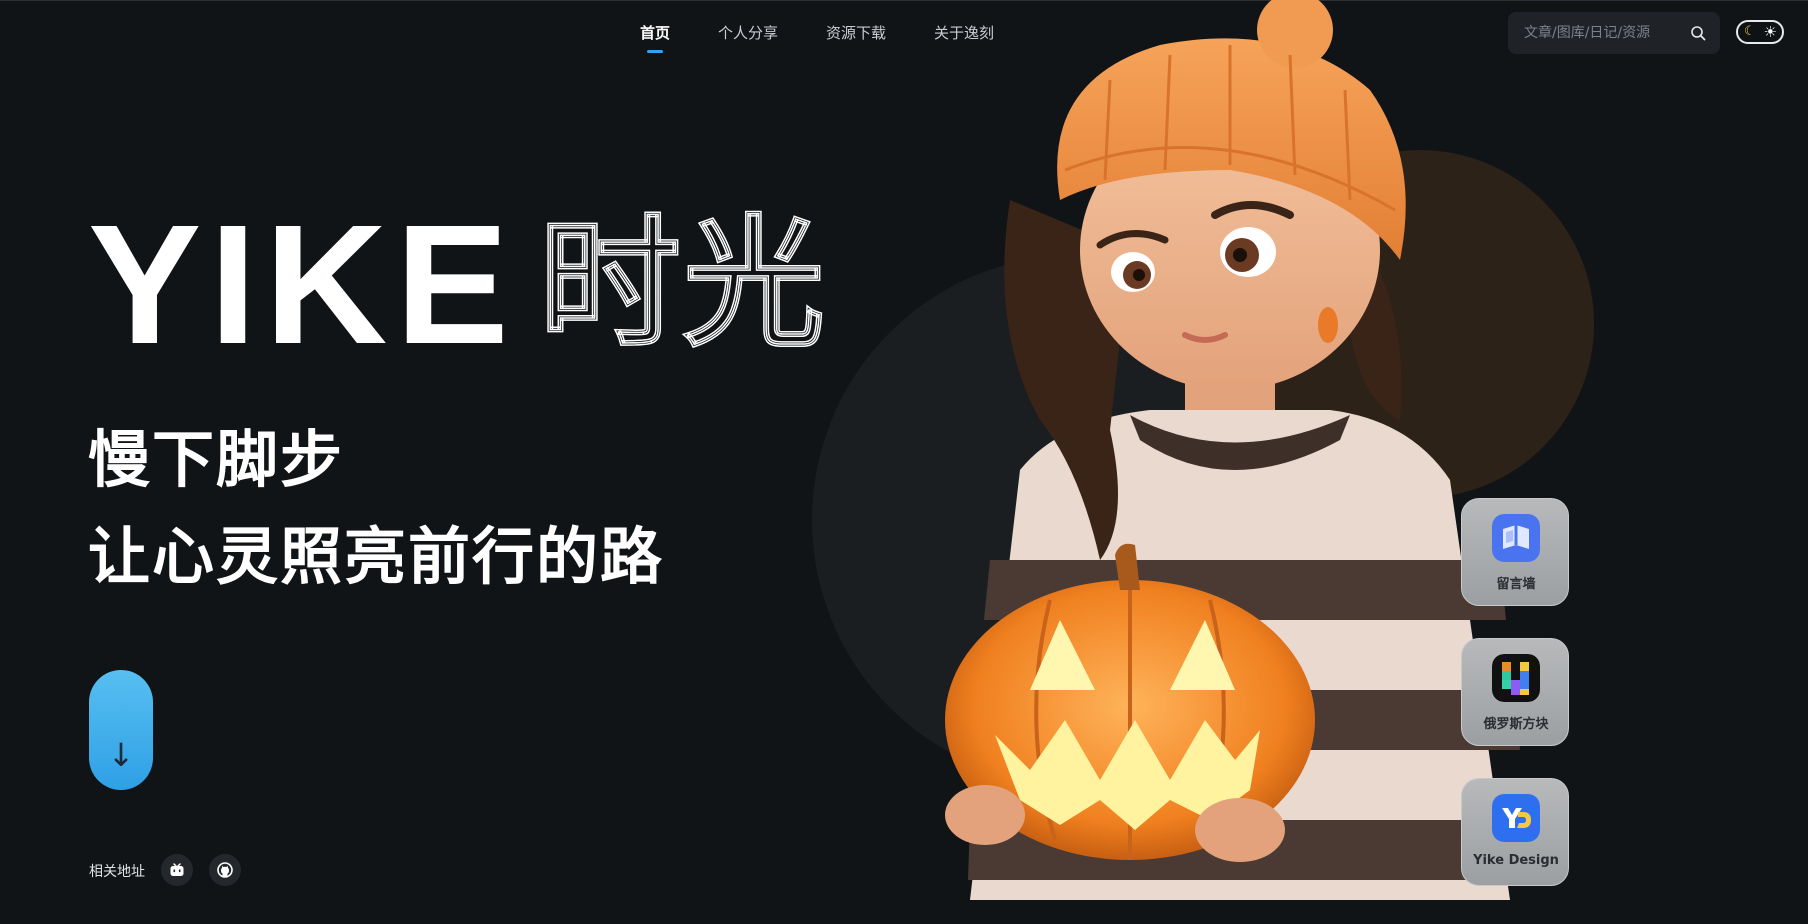 This screenshot has height=924, width=1808. I want to click on side-app-message-wall: 留言墙, so click(1515, 552).